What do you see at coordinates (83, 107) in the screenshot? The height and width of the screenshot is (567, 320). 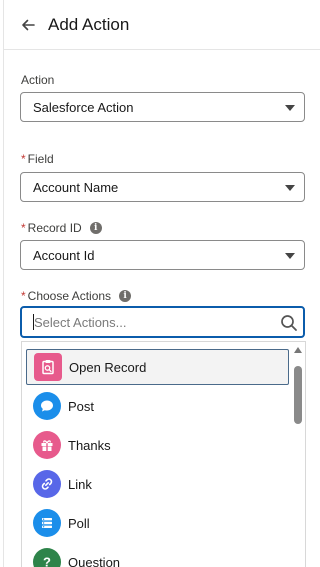 I see `action-select-value: Salesforce Action` at bounding box center [83, 107].